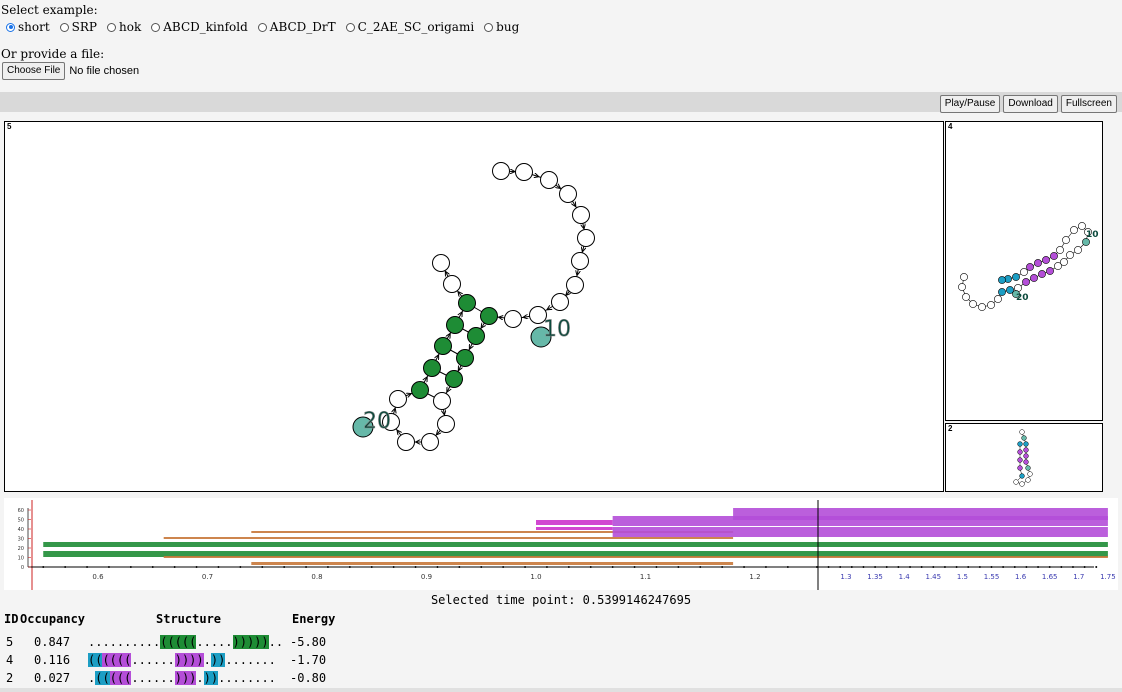  What do you see at coordinates (189, 660) in the screenshot?
I see `structure-segment: ))))` at bounding box center [189, 660].